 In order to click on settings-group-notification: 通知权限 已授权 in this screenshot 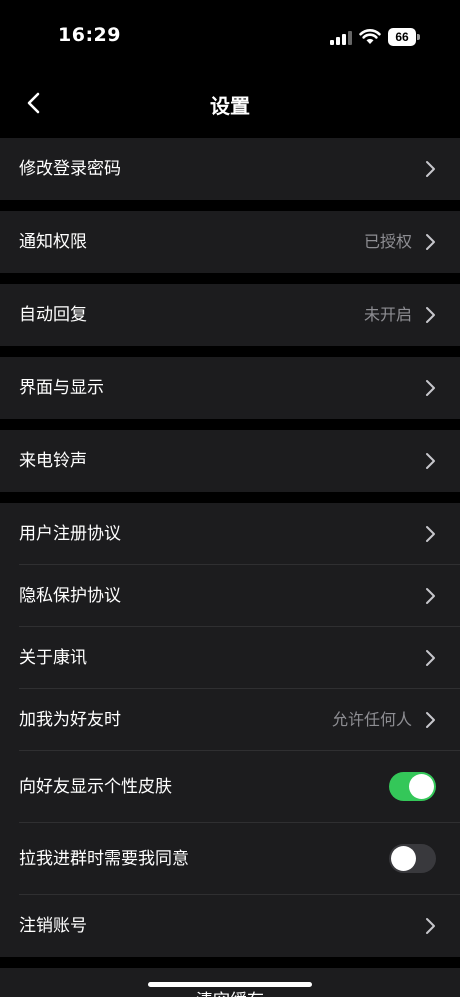, I will do `click(230, 242)`.